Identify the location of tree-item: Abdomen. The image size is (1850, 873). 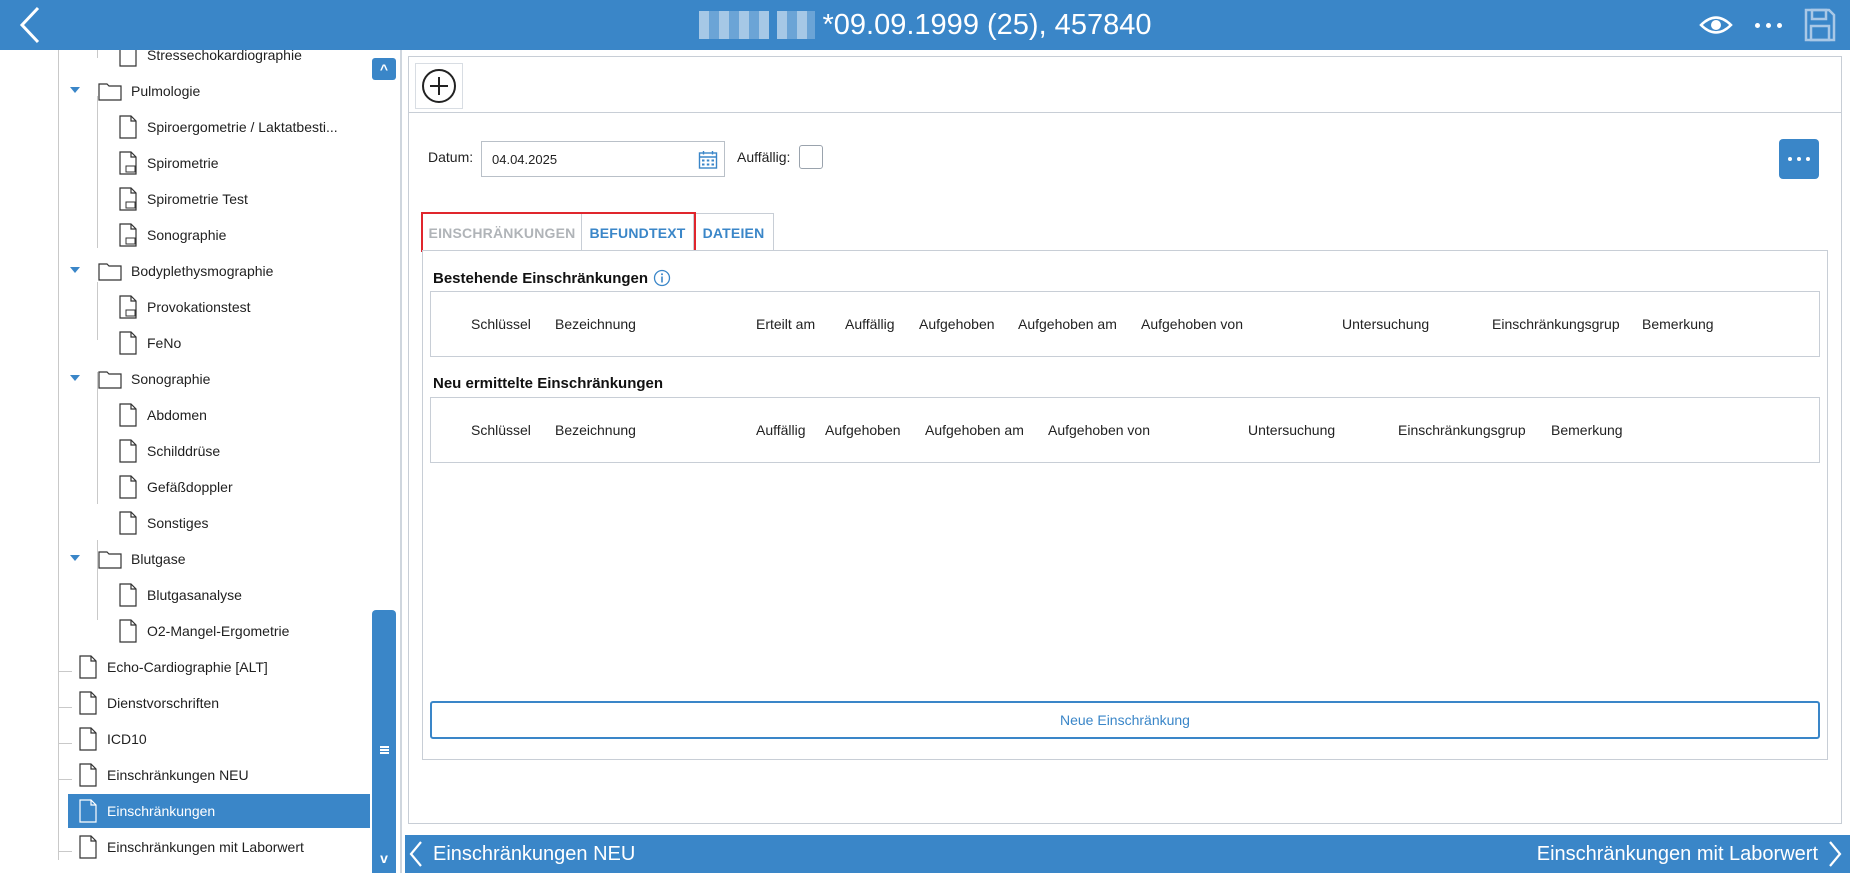
(162, 415).